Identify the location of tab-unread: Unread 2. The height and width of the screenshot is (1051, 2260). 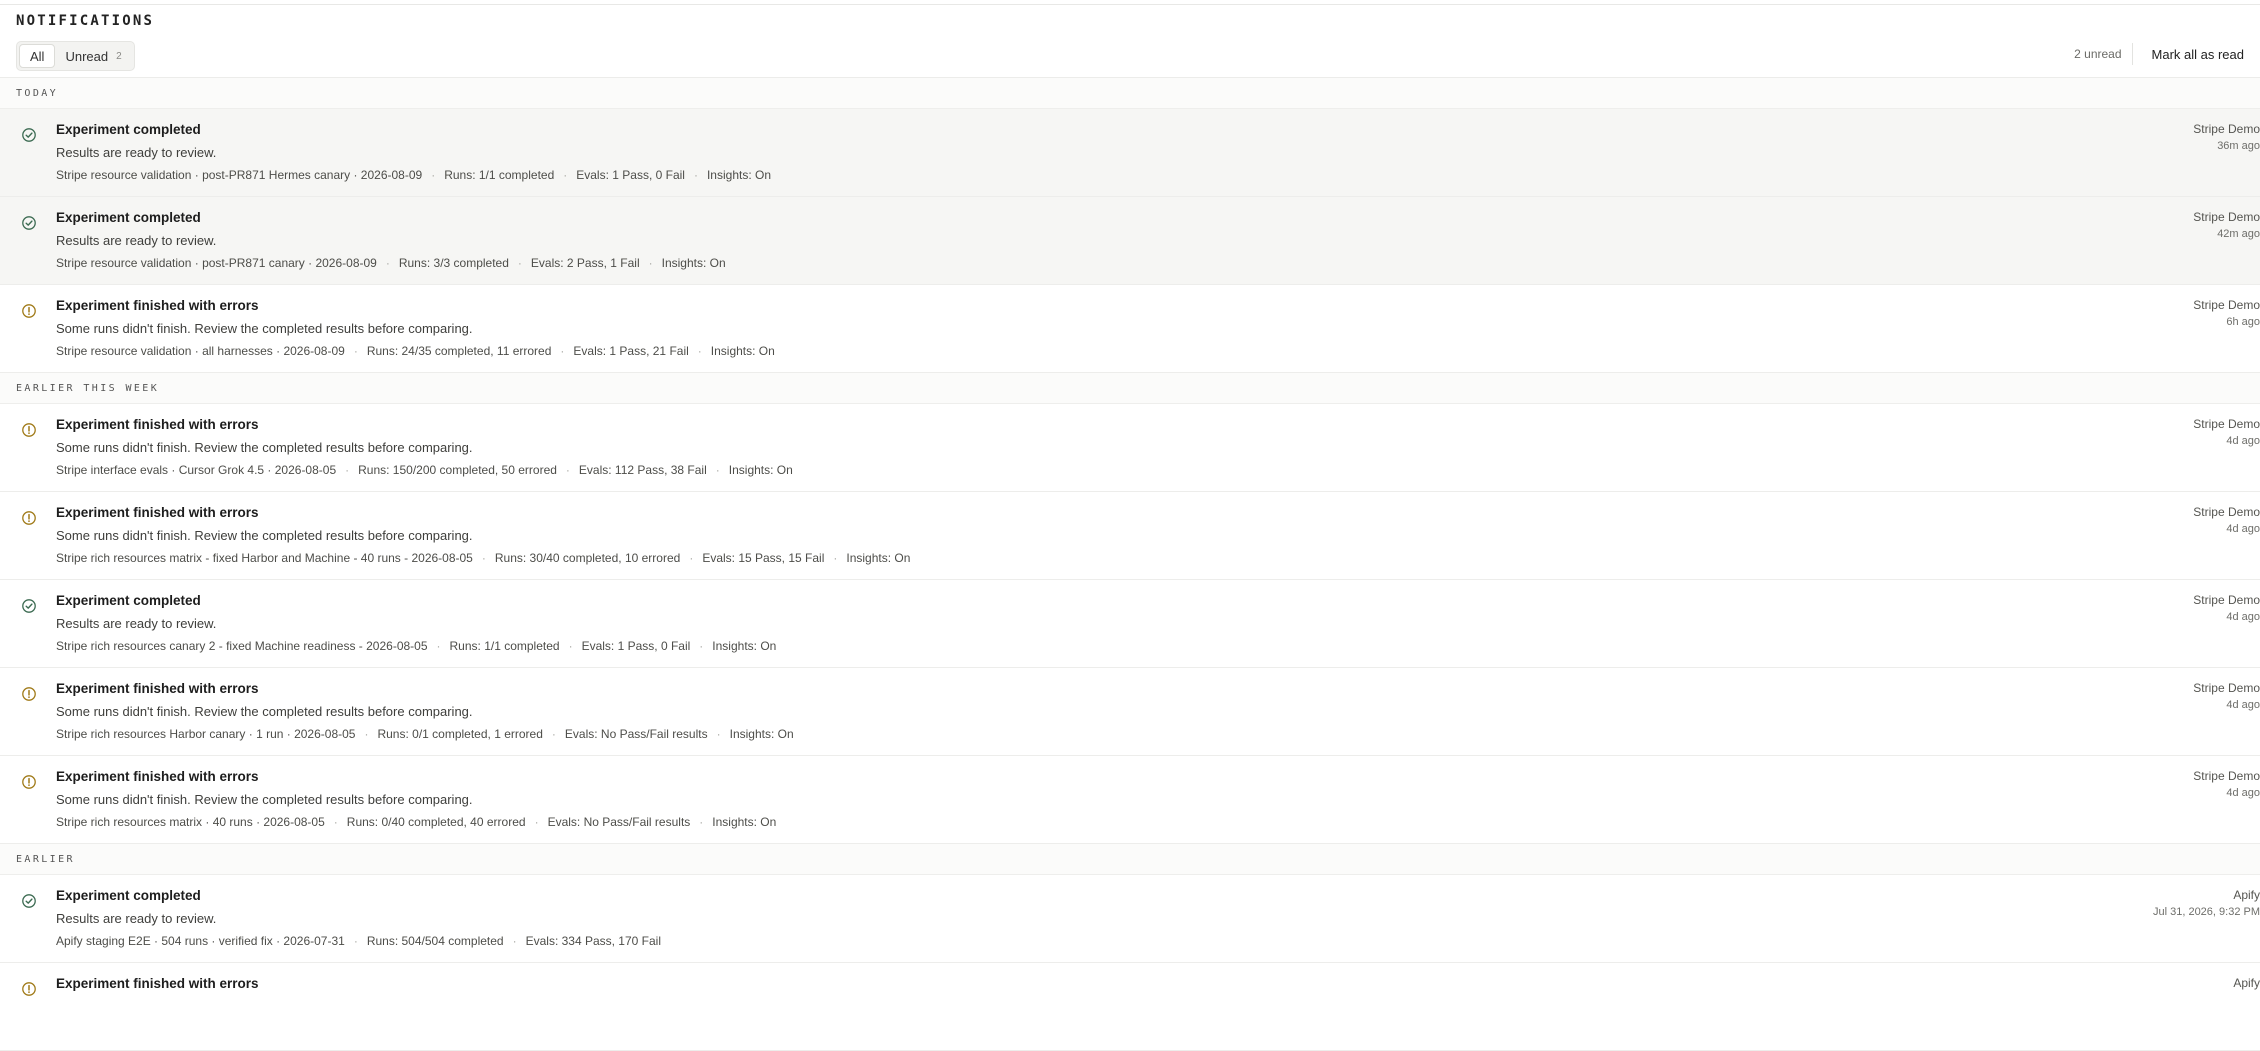
(93, 56).